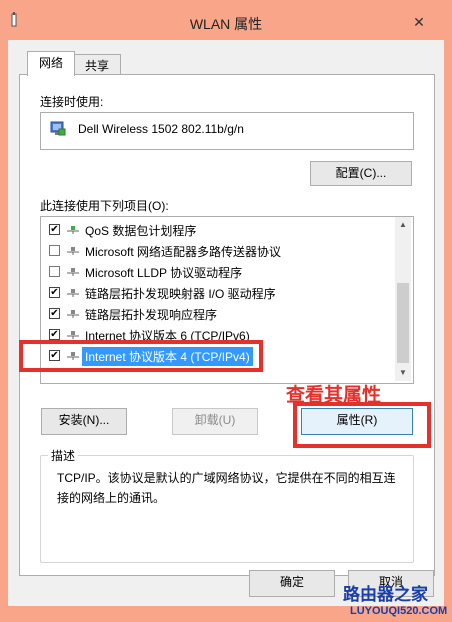  I want to click on description-title: 描述, so click(63, 455).